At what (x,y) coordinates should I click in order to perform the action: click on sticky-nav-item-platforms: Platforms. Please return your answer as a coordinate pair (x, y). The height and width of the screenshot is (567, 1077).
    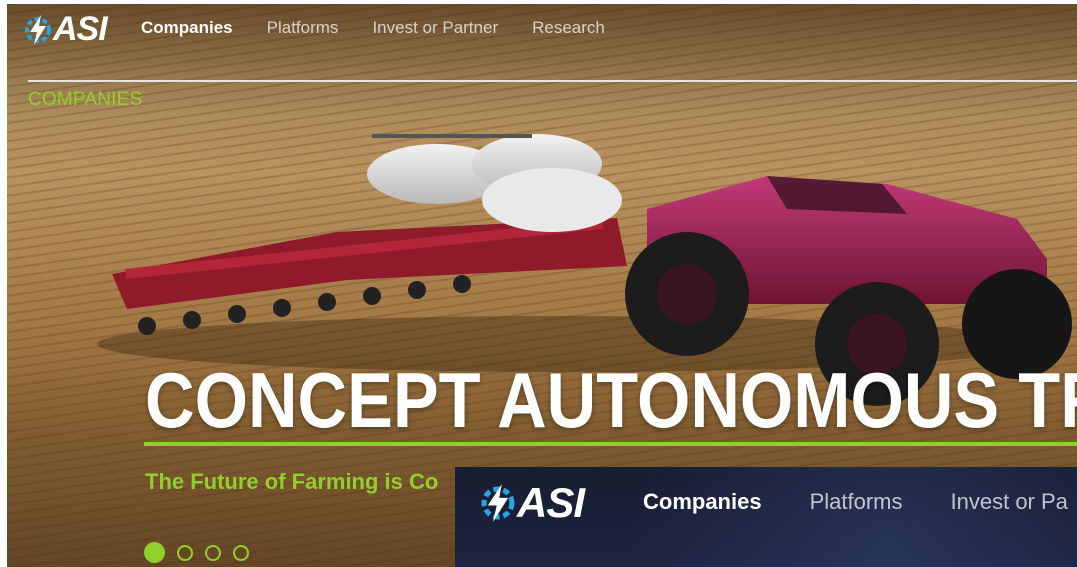
    Looking at the image, I should click on (856, 502).